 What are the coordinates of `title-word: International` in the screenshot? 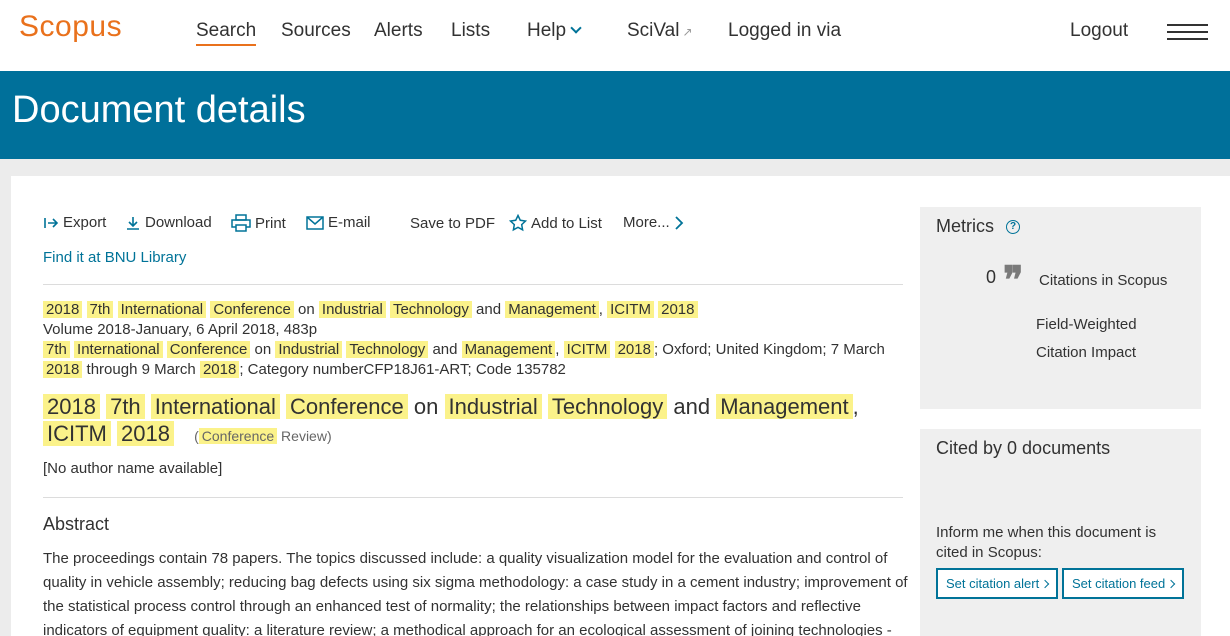 It's located at (215, 406).